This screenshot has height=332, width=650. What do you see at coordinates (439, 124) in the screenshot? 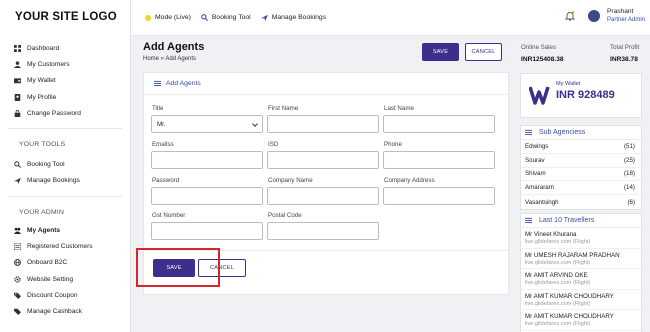
I see `last-name-input` at bounding box center [439, 124].